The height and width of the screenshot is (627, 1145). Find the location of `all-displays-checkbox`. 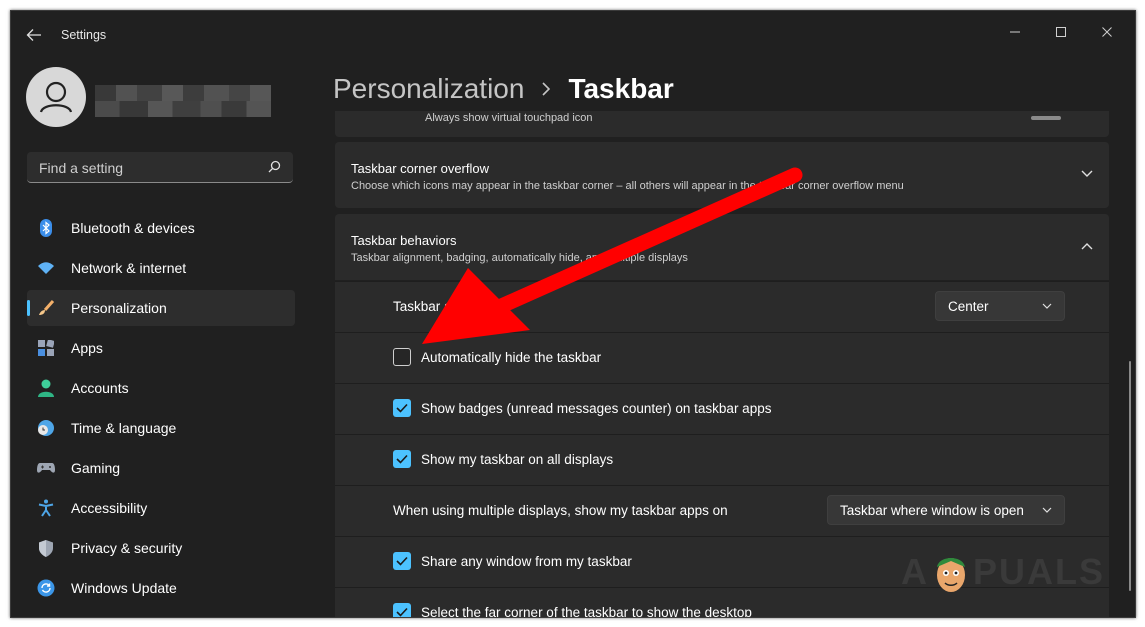

all-displays-checkbox is located at coordinates (402, 459).